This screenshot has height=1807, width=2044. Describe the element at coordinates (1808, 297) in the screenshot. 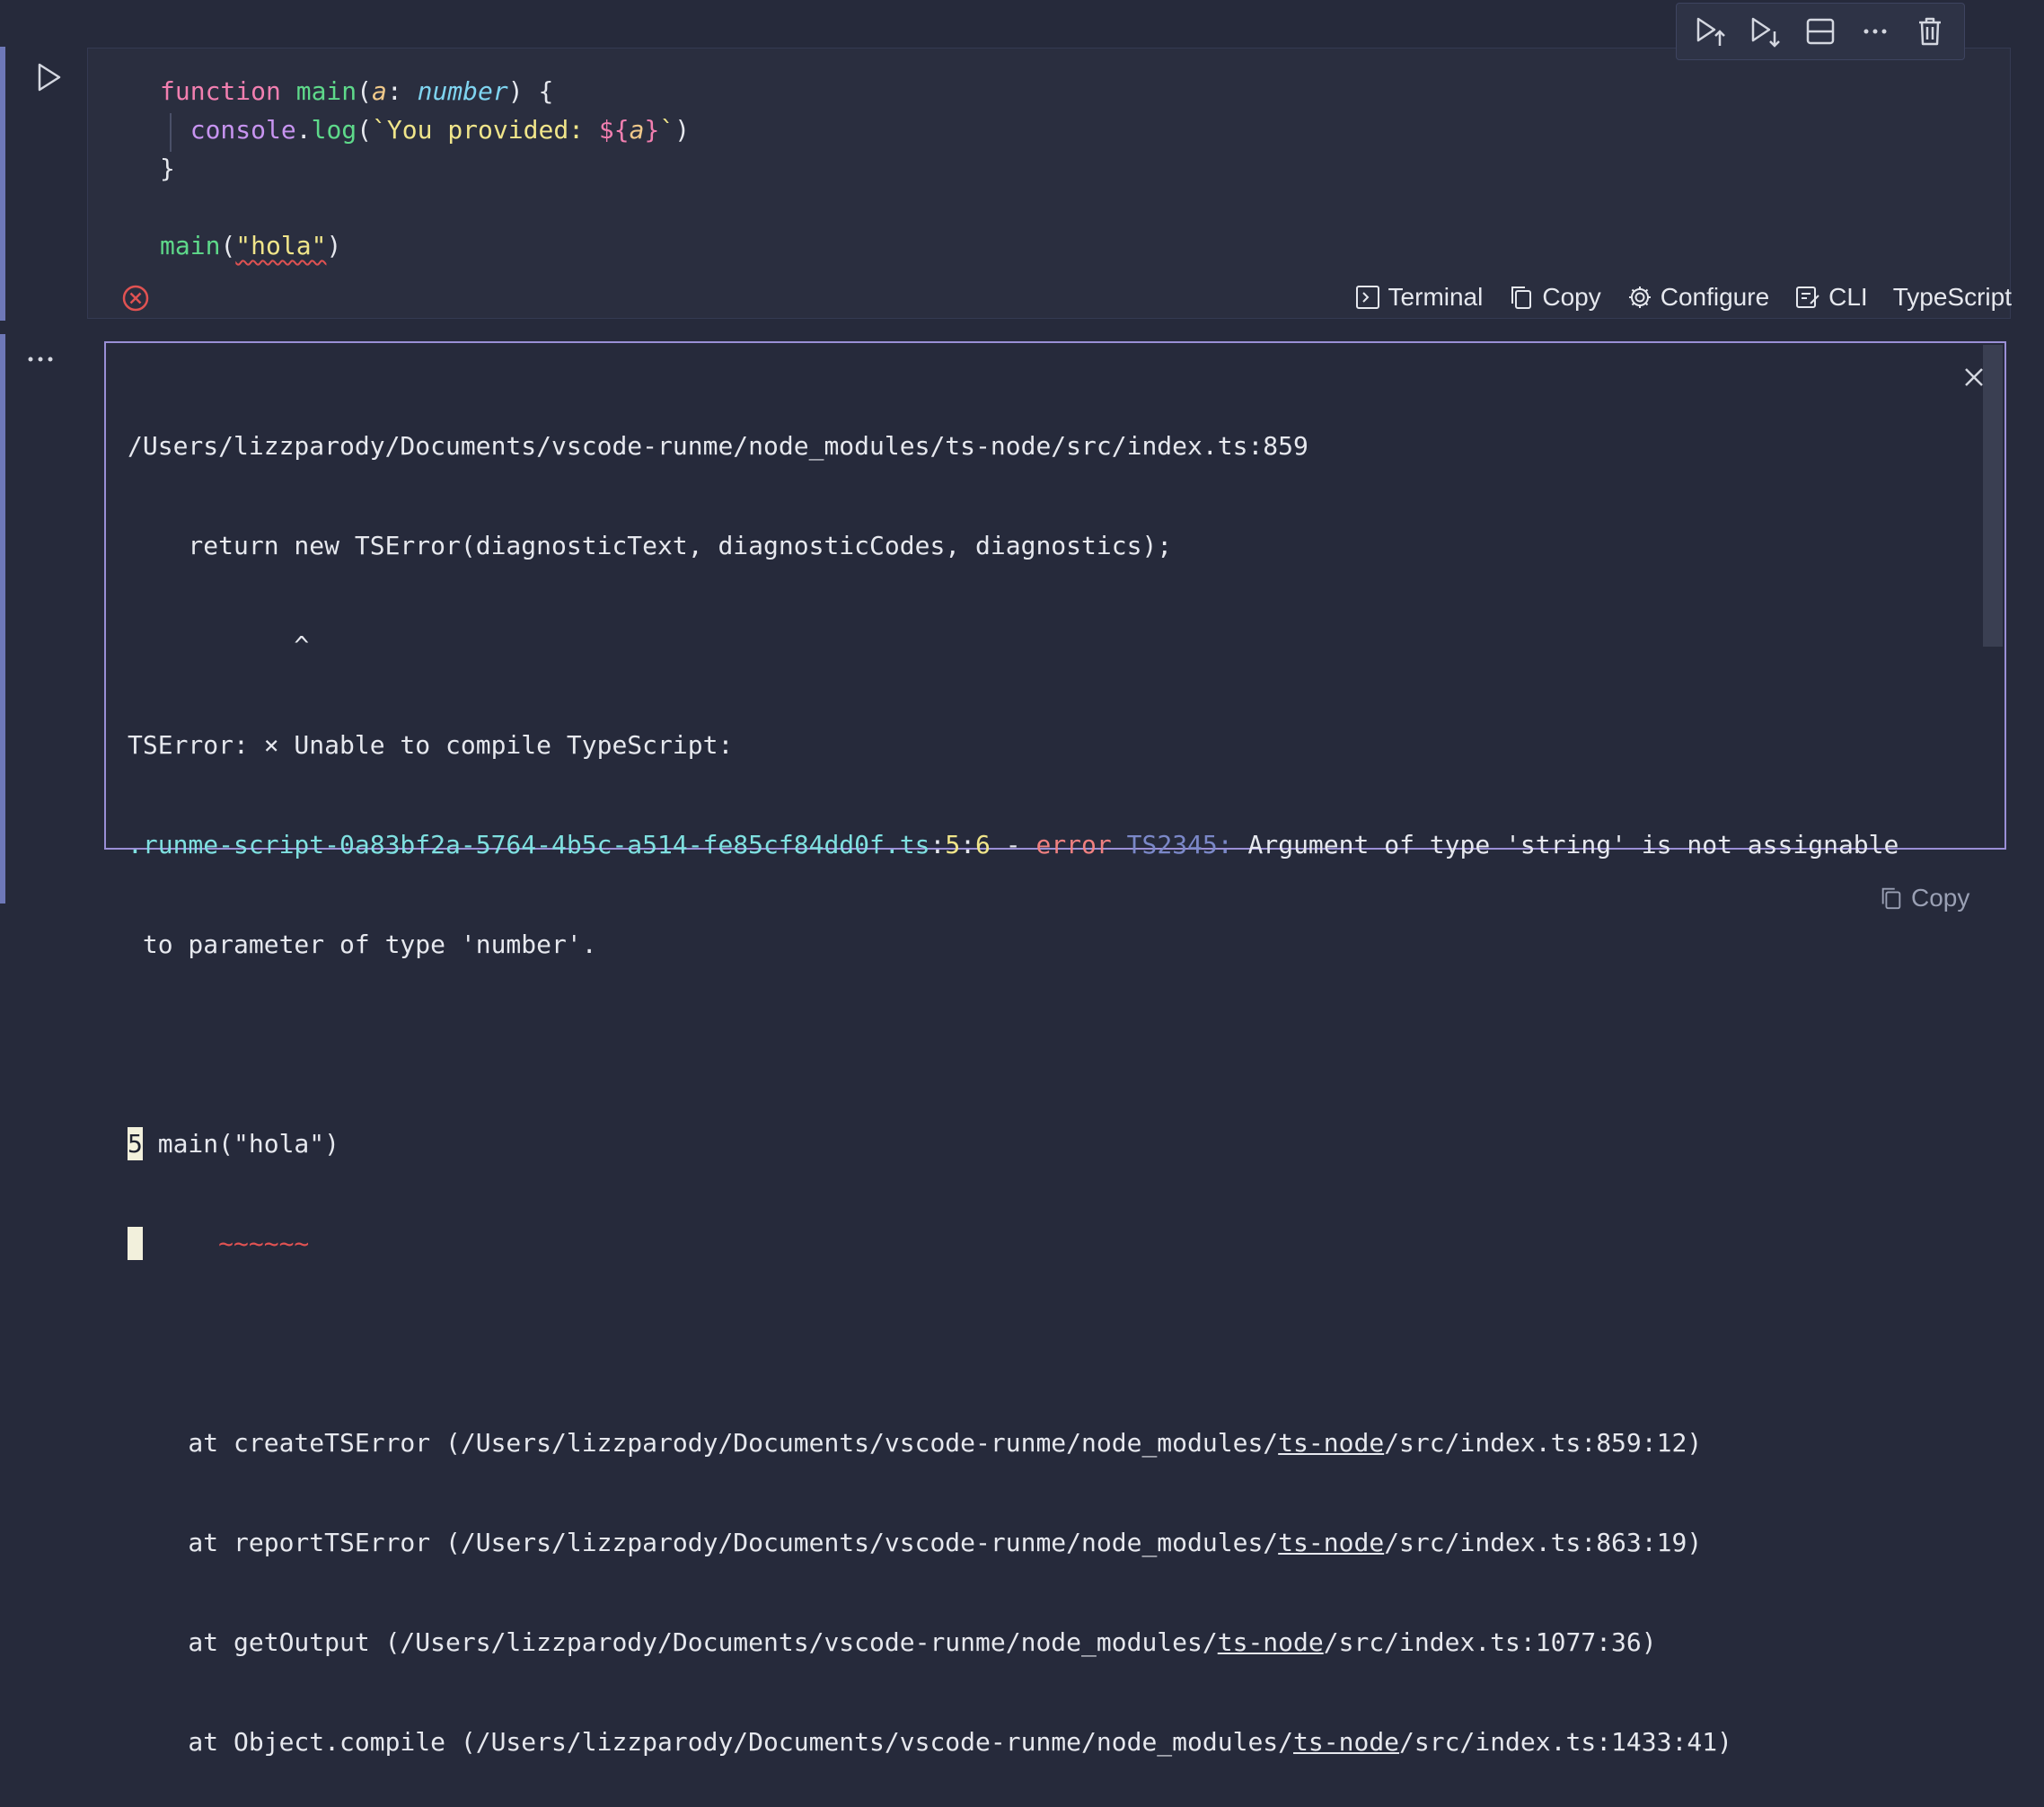

I see `cli-icon` at that location.